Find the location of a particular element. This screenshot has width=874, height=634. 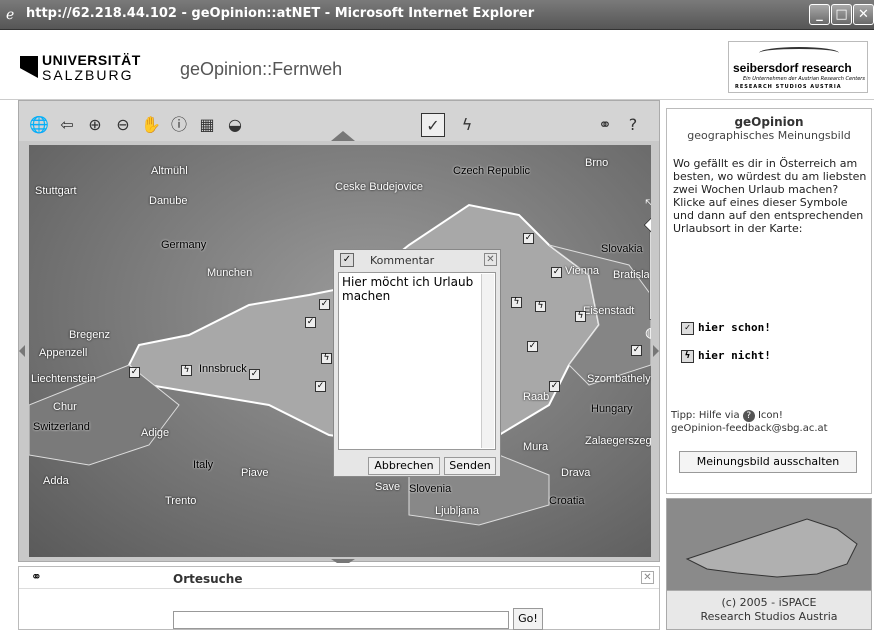

map-label: Liechtenstein is located at coordinates (63, 379).